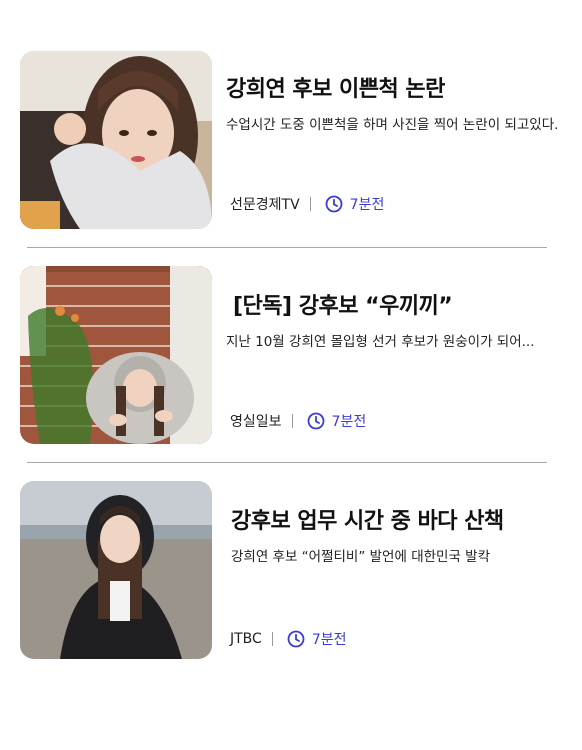 The width and height of the screenshot is (582, 750). Describe the element at coordinates (307, 204) in the screenshot. I see `article-meta: 선문경제TV 7분전` at that location.